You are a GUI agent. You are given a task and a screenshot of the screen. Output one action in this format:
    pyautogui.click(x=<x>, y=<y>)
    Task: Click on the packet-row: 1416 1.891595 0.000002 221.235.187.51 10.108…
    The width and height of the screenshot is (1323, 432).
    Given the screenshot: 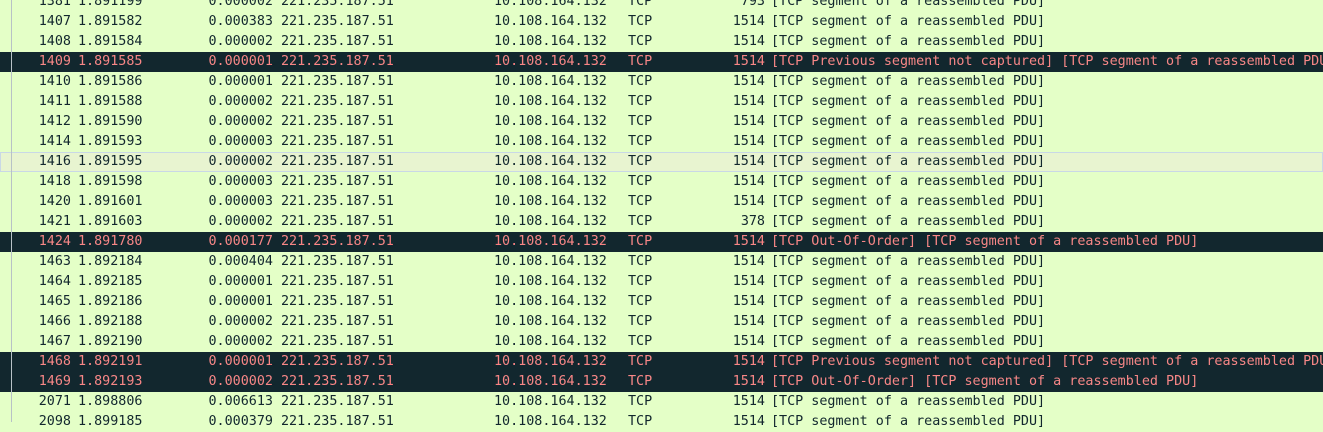 What is the action you would take?
    pyautogui.click(x=661, y=162)
    